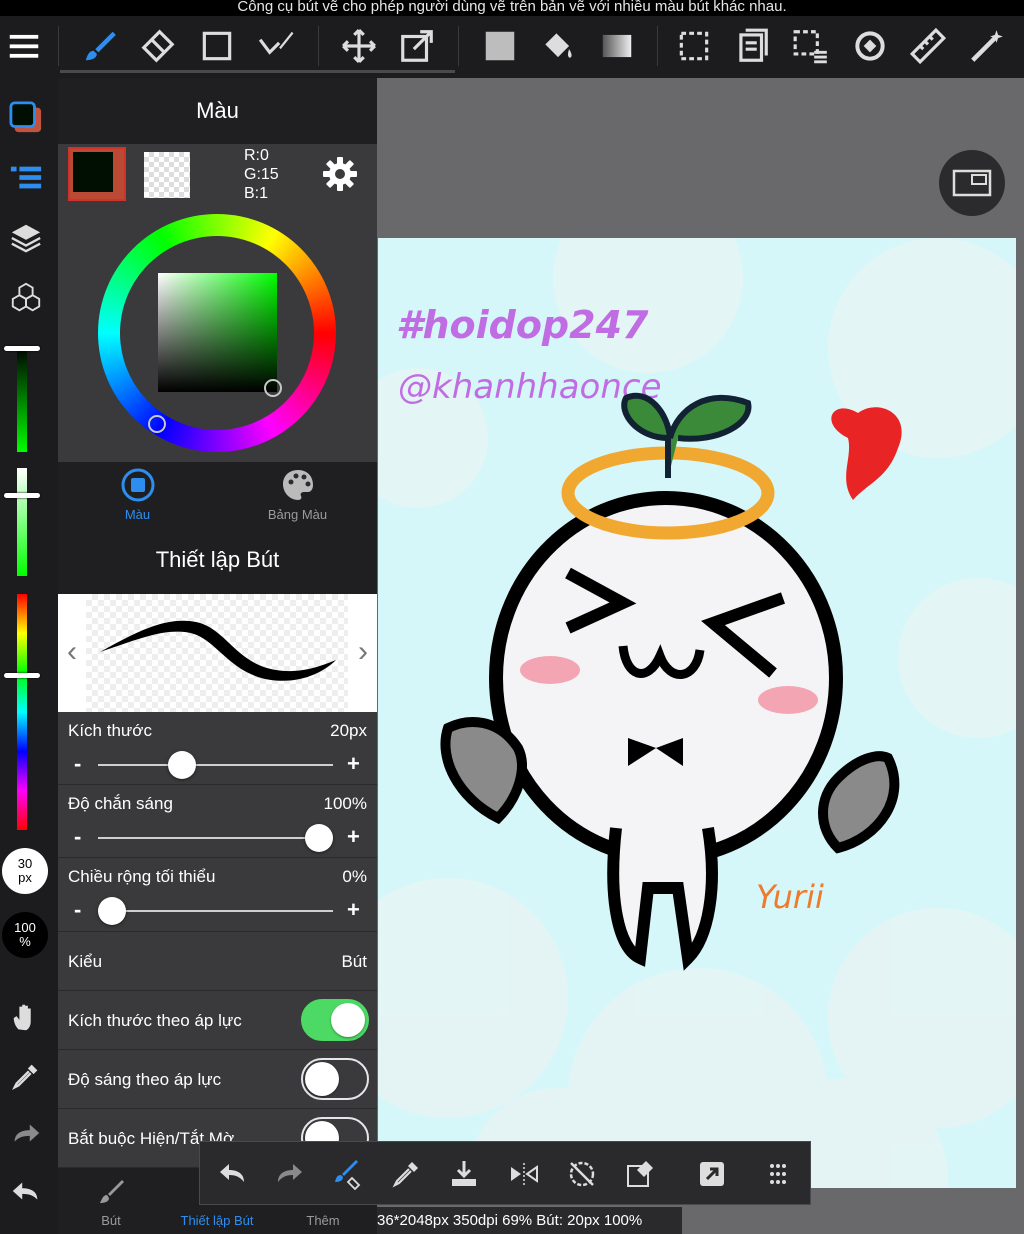 The width and height of the screenshot is (1024, 1234). What do you see at coordinates (217, 111) in the screenshot?
I see `color-panel-title: Màu` at bounding box center [217, 111].